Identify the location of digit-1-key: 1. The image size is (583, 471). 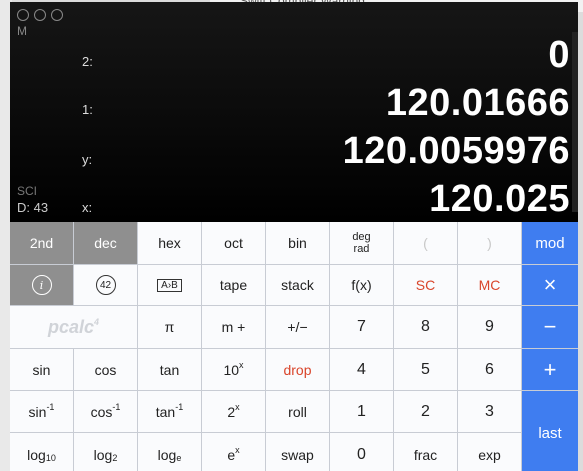
(361, 411).